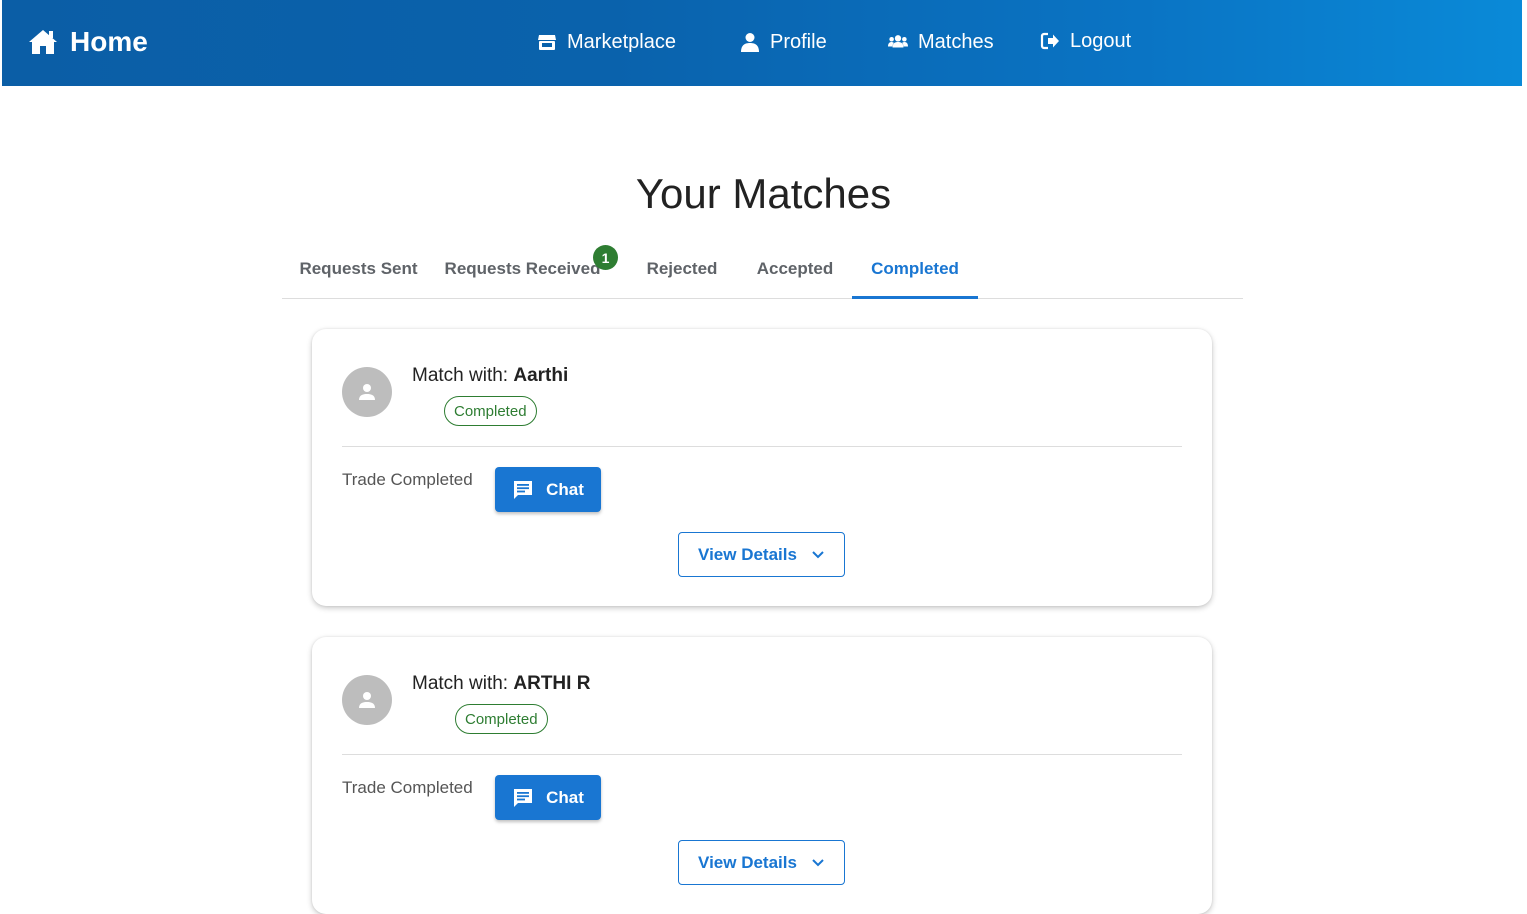 The width and height of the screenshot is (1527, 914). Describe the element at coordinates (750, 42) in the screenshot. I see `user-icon` at that location.